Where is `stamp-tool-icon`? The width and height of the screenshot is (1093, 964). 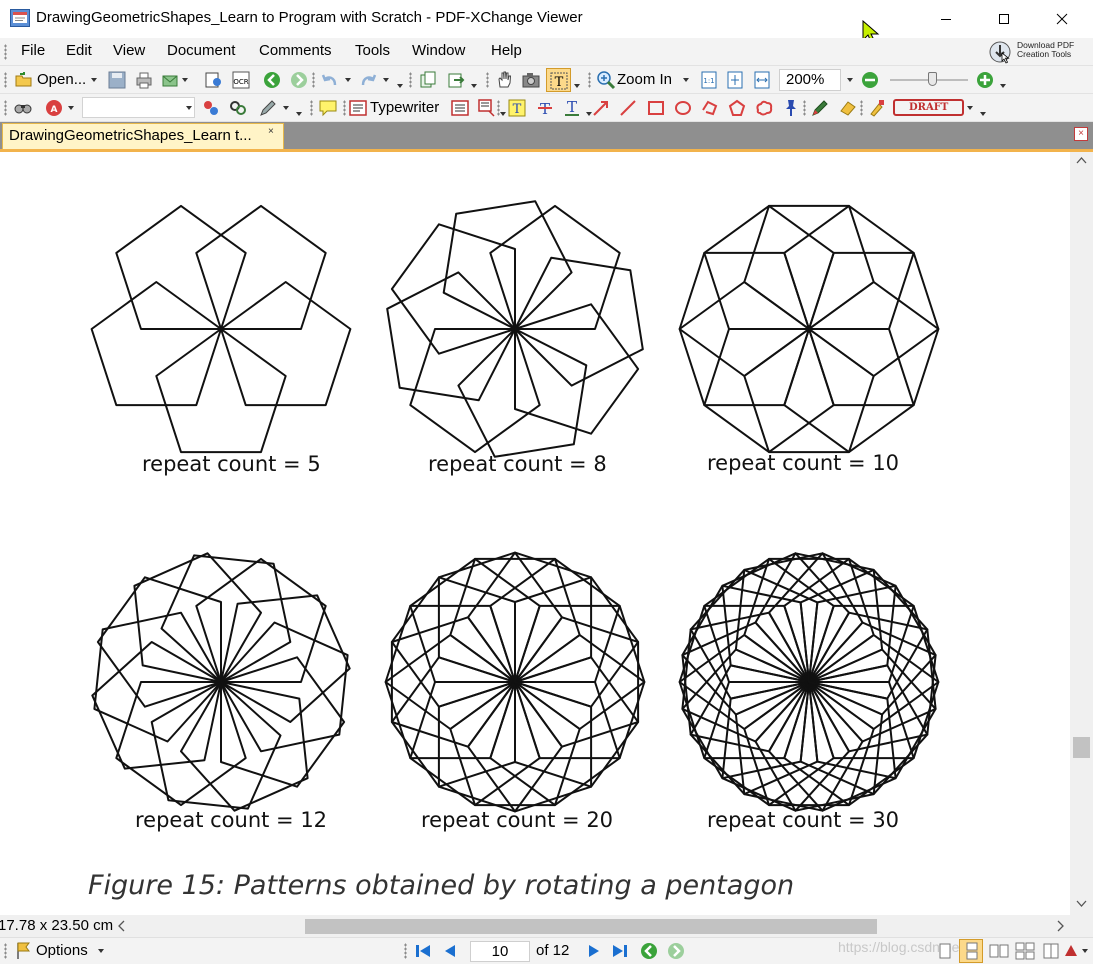
stamp-tool-icon is located at coordinates (211, 108).